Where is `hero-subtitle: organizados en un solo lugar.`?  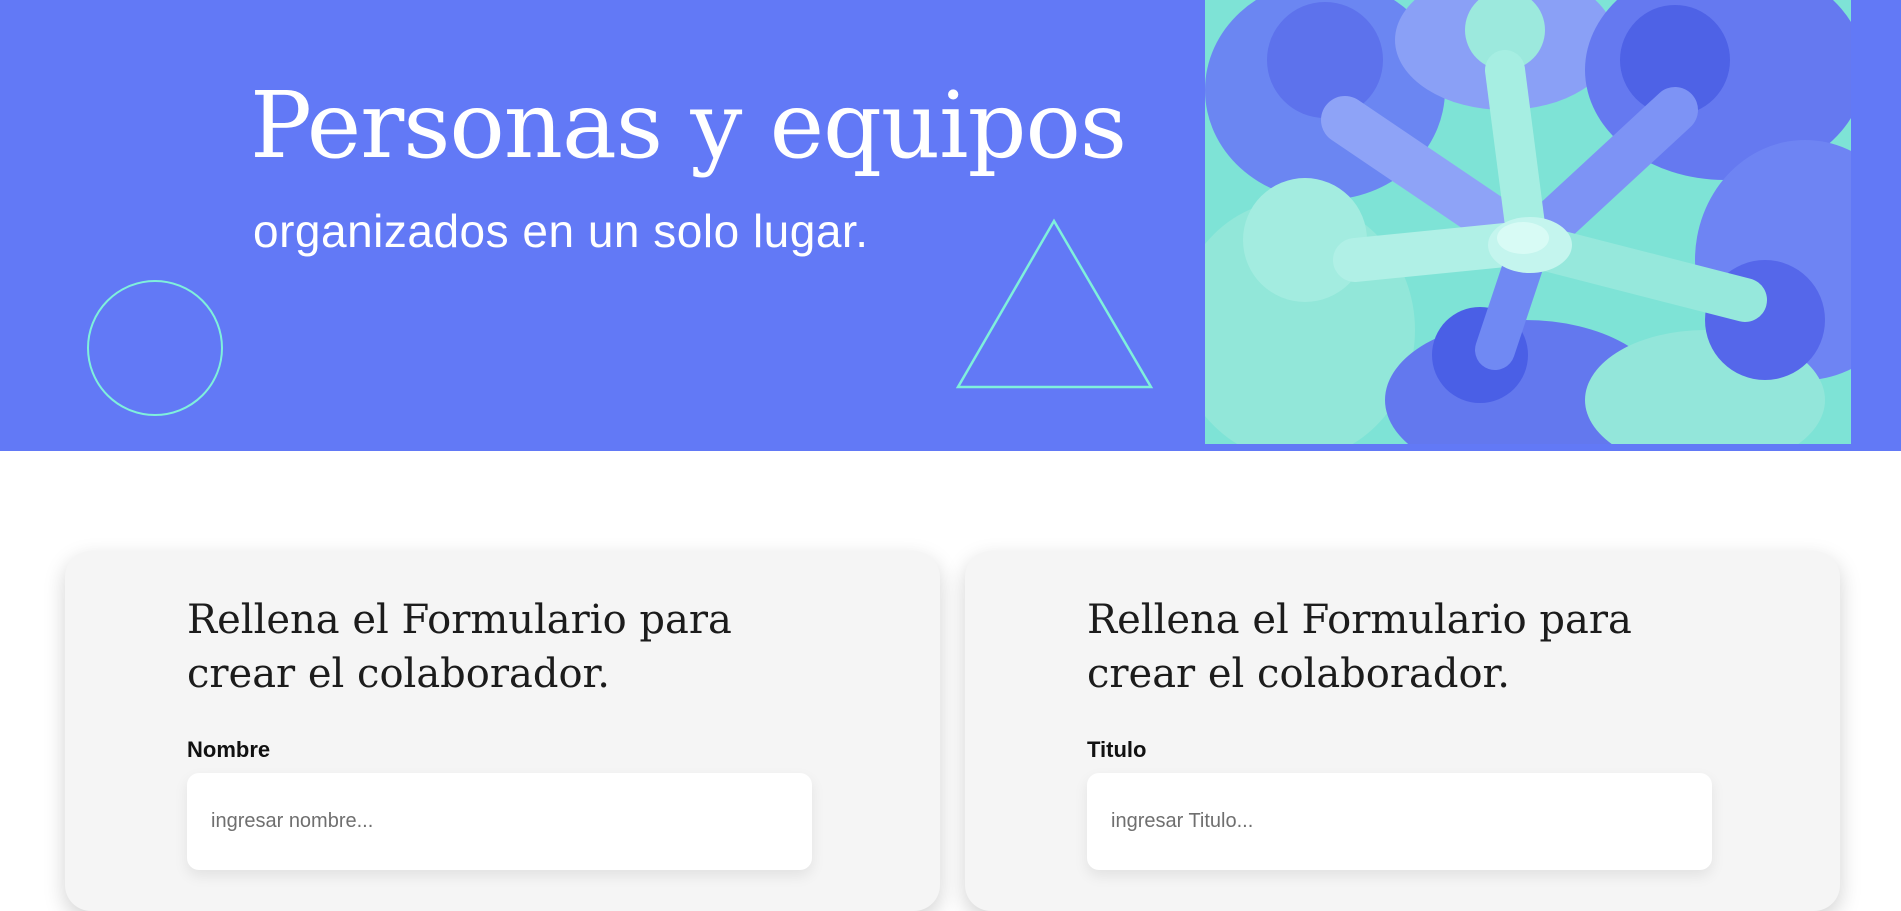
hero-subtitle: organizados en un solo lugar. is located at coordinates (561, 231).